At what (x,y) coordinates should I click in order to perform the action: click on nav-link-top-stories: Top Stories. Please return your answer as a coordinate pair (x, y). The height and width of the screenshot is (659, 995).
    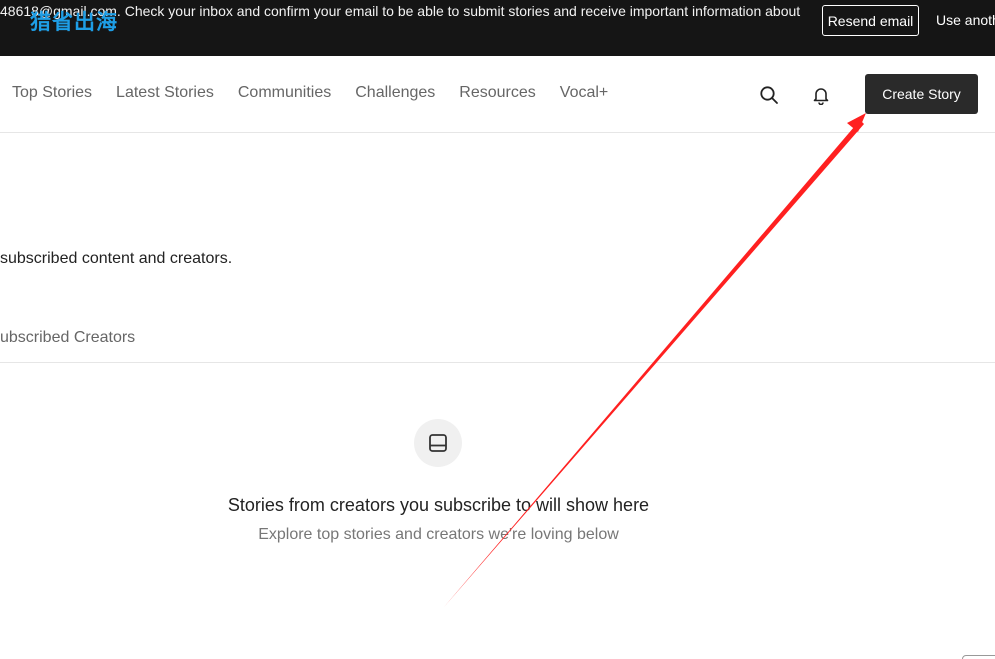
    Looking at the image, I should click on (52, 93).